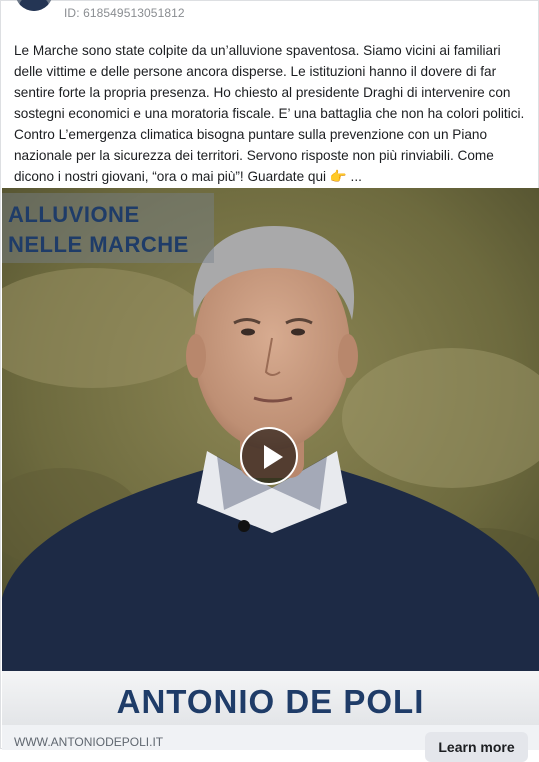 This screenshot has width=539, height=762. Describe the element at coordinates (34, 5) in the screenshot. I see `advertiser-avatar` at that location.